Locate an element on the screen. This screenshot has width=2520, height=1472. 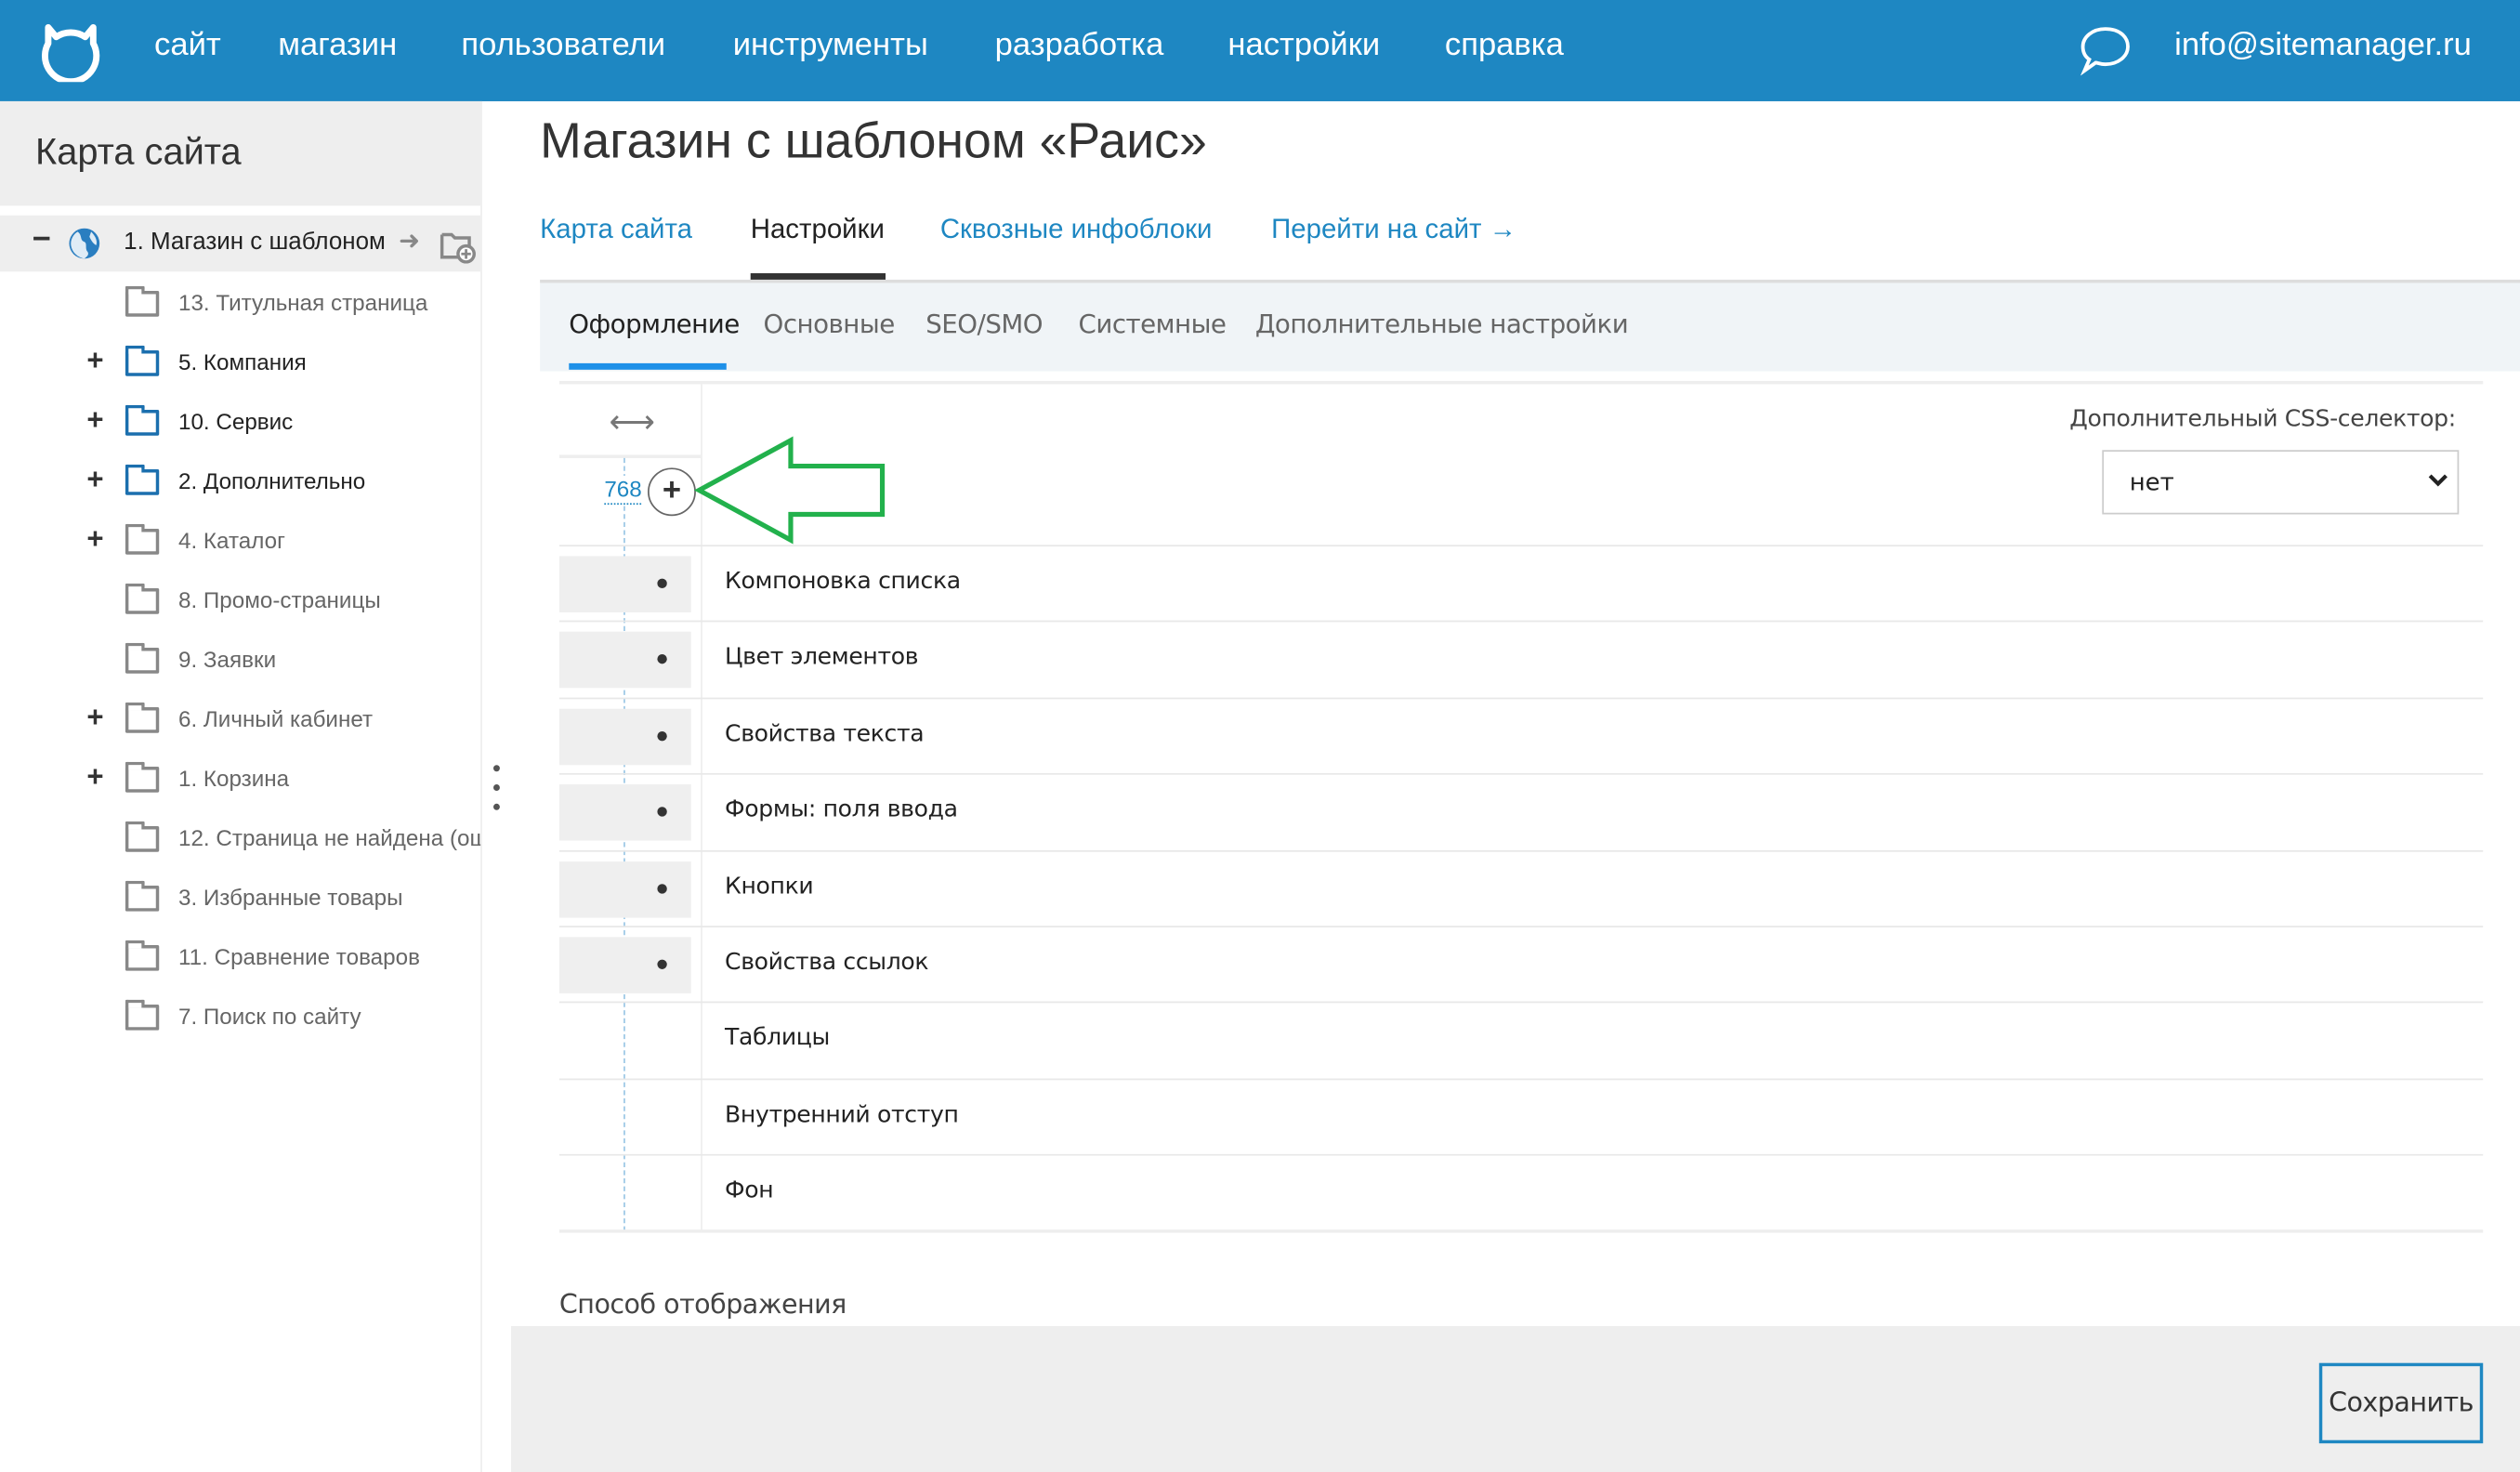
tree-item: 8. Промо-страницы is located at coordinates (240, 600).